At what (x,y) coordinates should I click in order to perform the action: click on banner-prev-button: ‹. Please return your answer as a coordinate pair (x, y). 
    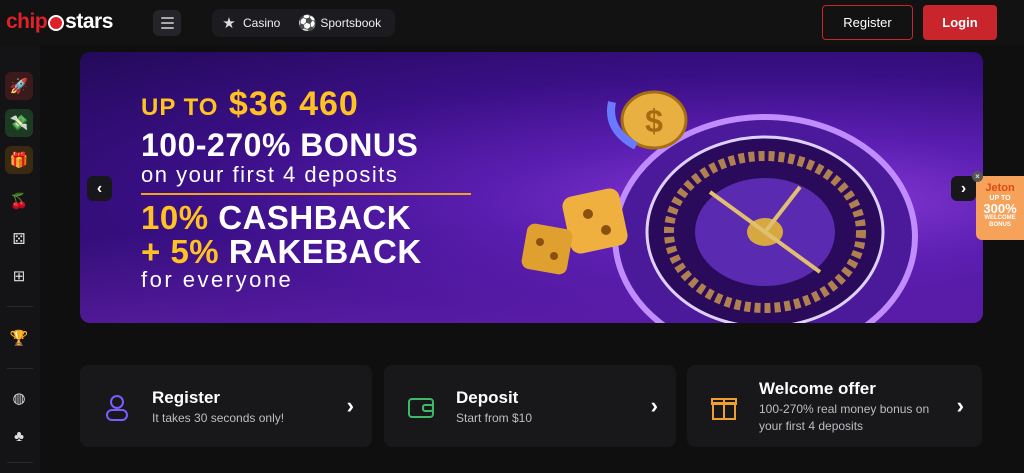
    Looking at the image, I should click on (99, 188).